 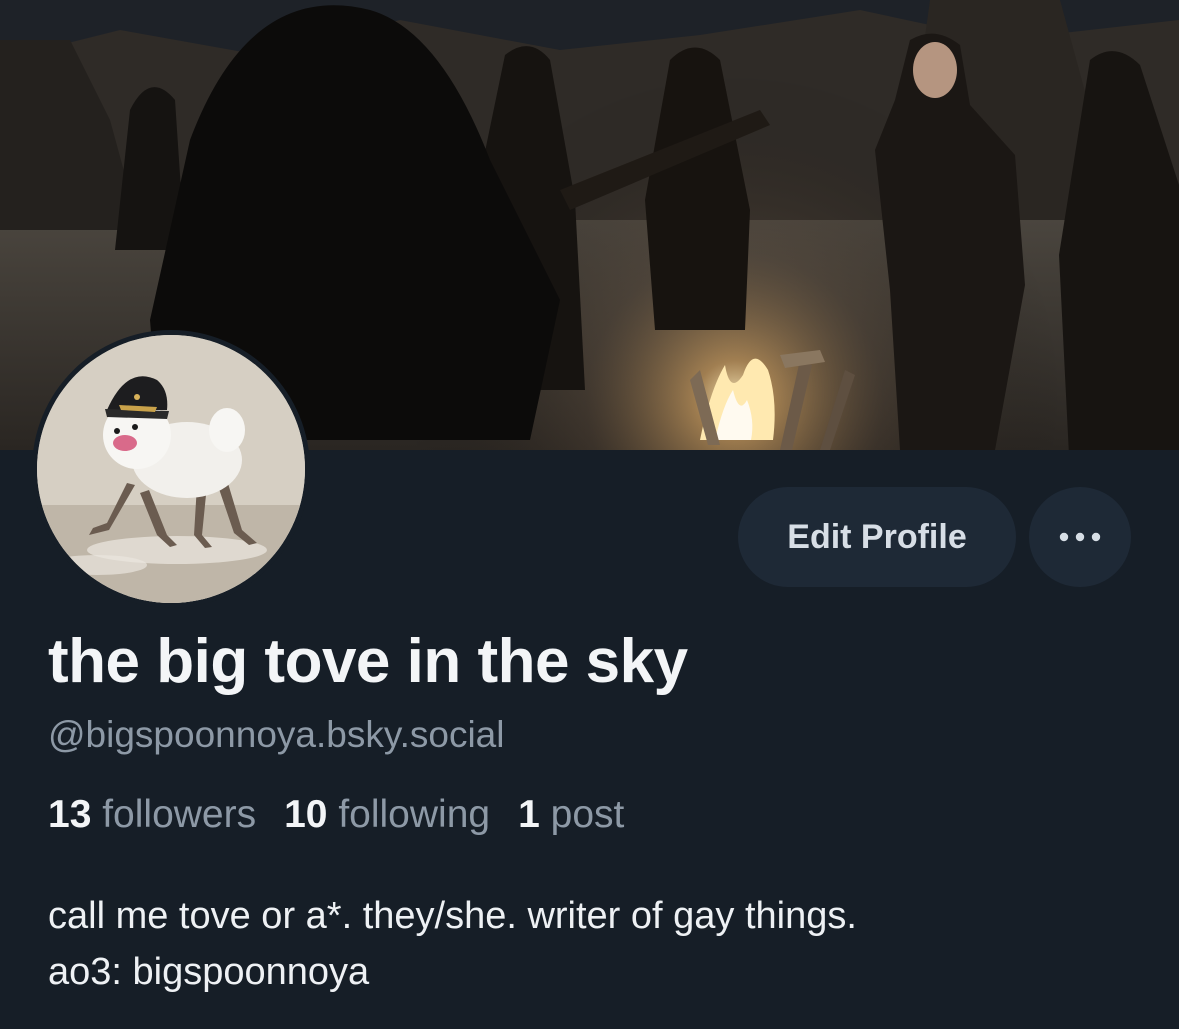 I want to click on posts-stat: 1 post, so click(x=571, y=815).